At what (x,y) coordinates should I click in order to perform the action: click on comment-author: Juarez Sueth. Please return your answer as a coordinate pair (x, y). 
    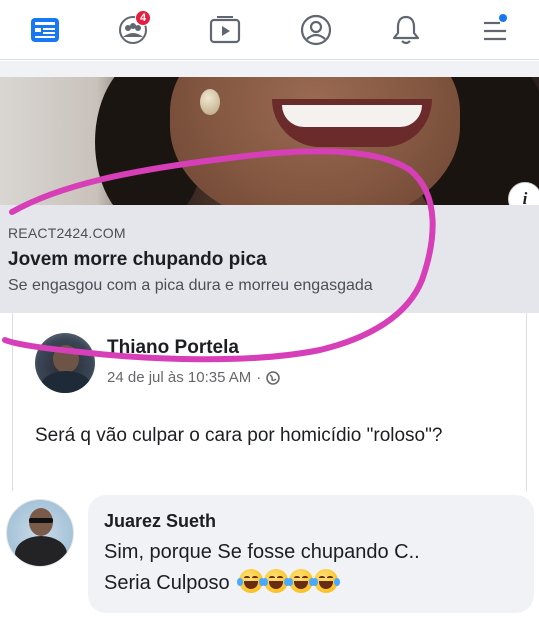
    Looking at the image, I should click on (311, 521).